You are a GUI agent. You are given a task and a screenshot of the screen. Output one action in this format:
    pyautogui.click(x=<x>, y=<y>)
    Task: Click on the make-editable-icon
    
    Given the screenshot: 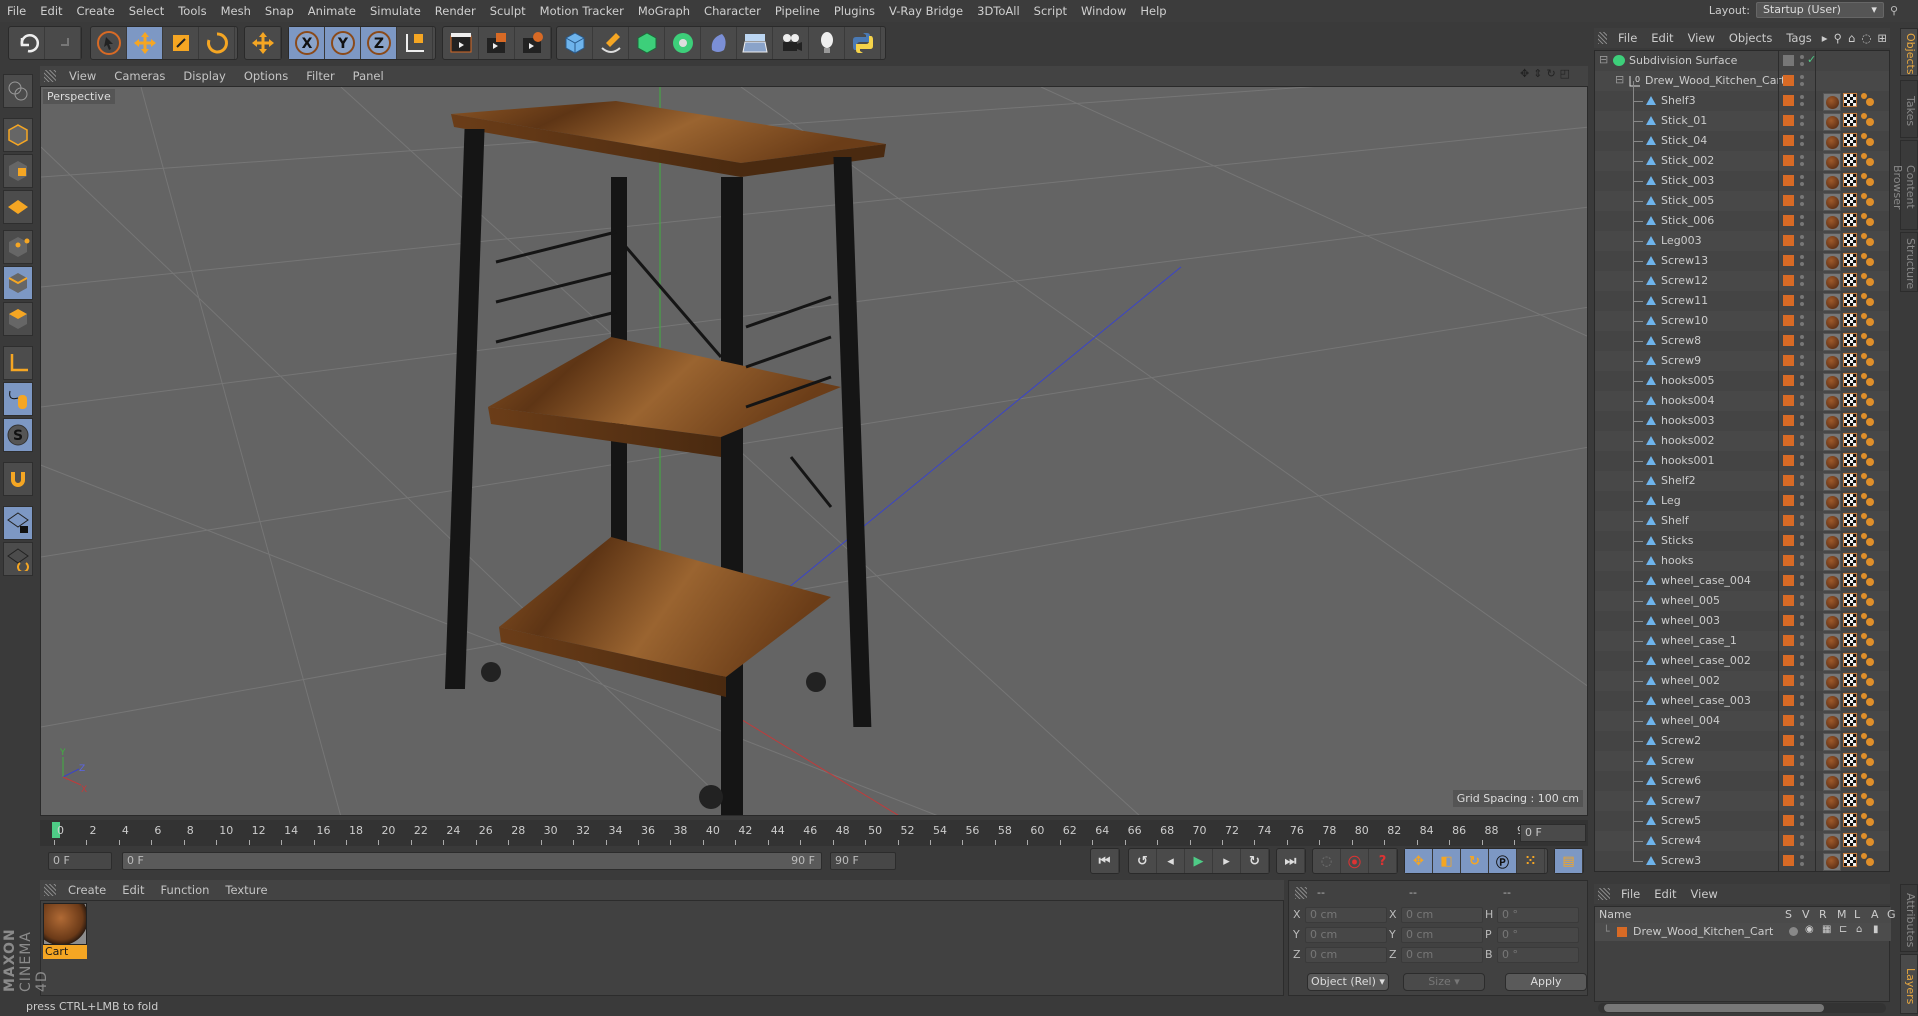 What is the action you would take?
    pyautogui.click(x=18, y=91)
    